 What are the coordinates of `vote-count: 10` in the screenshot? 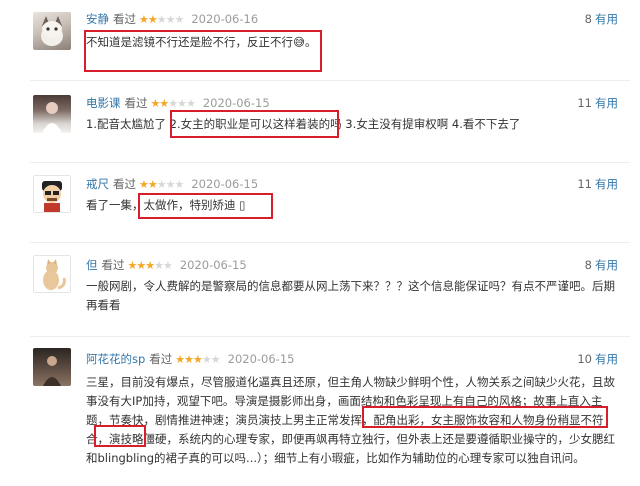 It's located at (584, 359).